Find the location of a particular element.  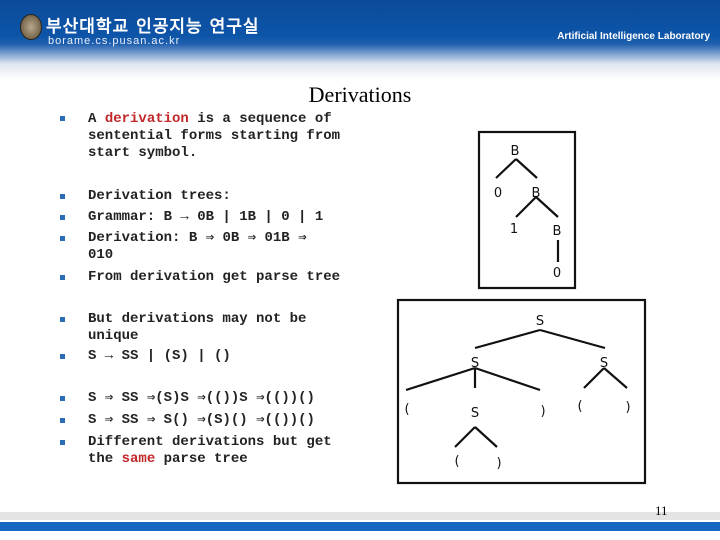

tree-parens: S S S ( S ) ( ) ( ) is located at coordinates (521, 391).